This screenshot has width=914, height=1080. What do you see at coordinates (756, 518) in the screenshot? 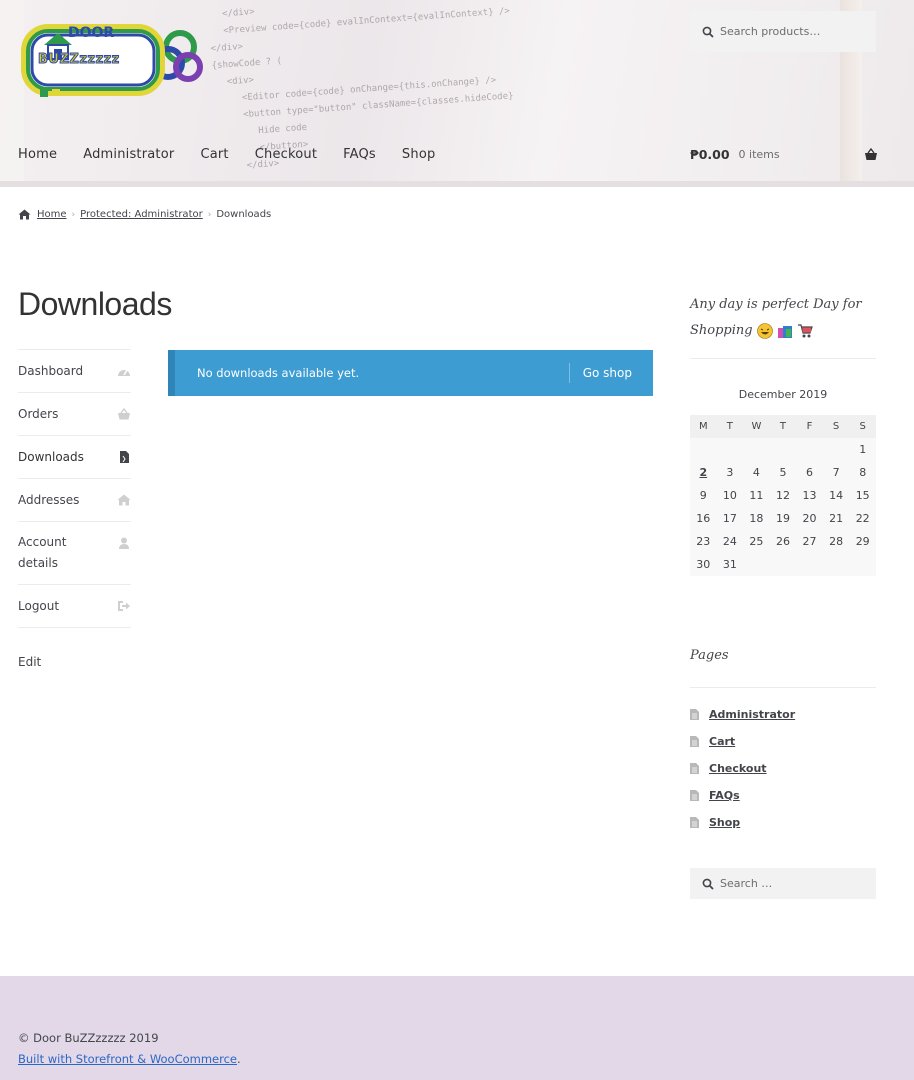
I see `calendar-day: 18` at bounding box center [756, 518].